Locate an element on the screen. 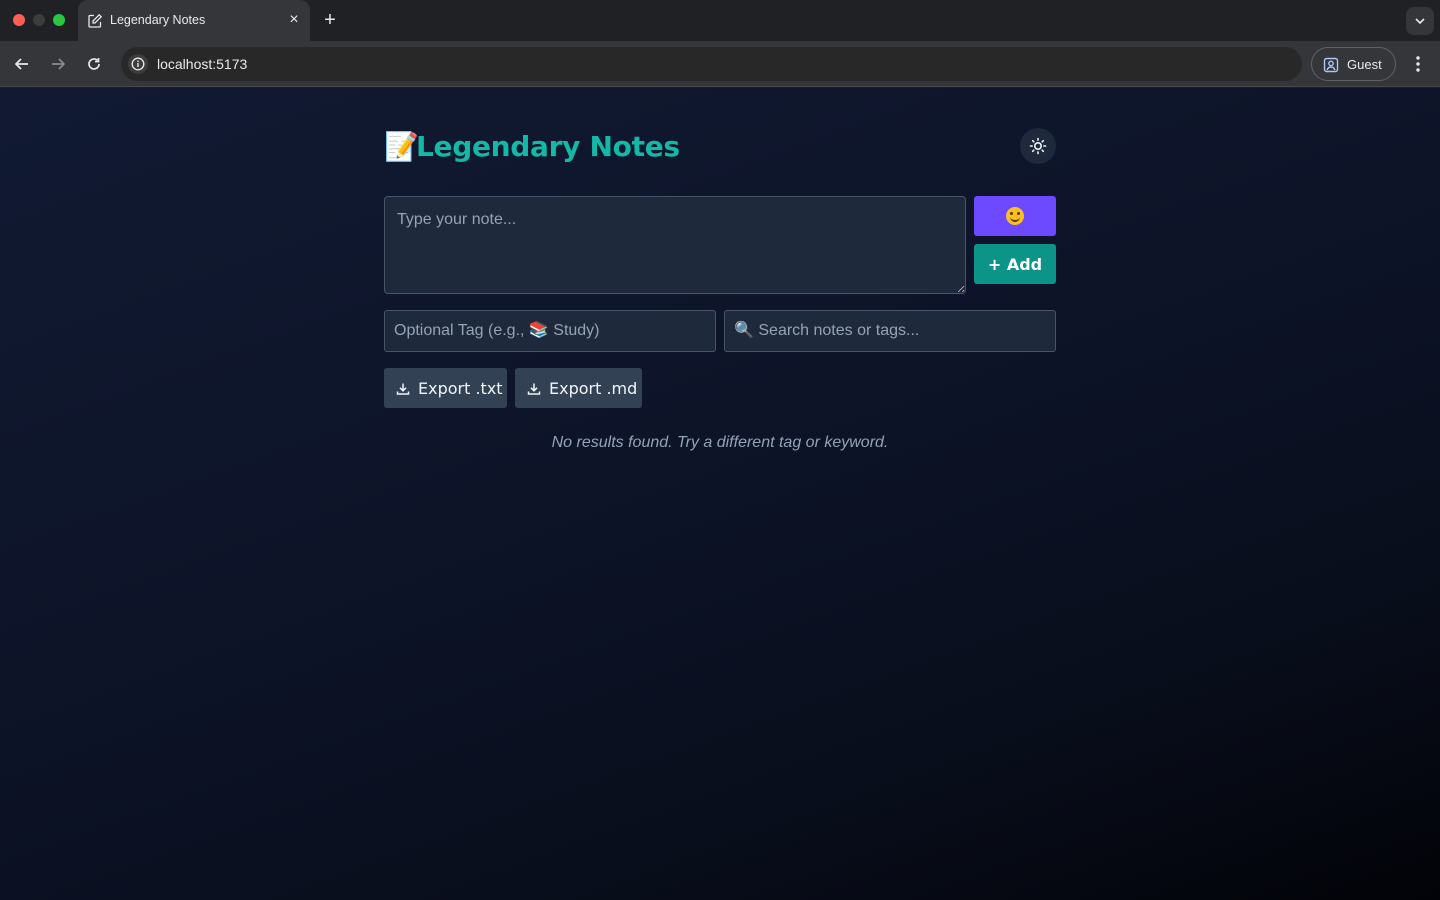  export-txt-label: Export .txt is located at coordinates (460, 388).